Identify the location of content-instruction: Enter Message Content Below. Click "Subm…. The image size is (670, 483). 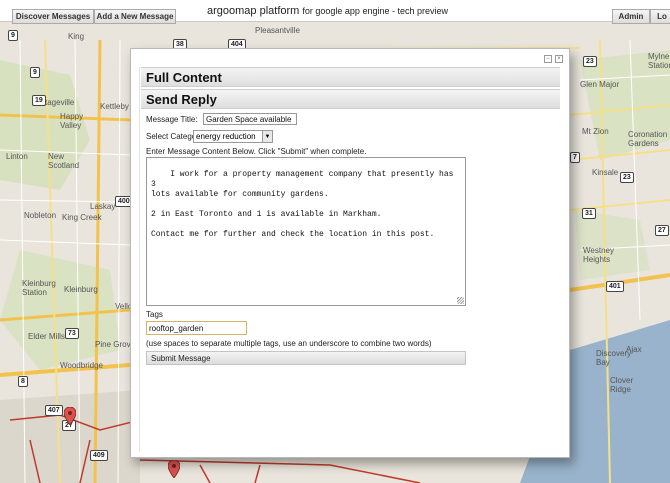
(256, 151).